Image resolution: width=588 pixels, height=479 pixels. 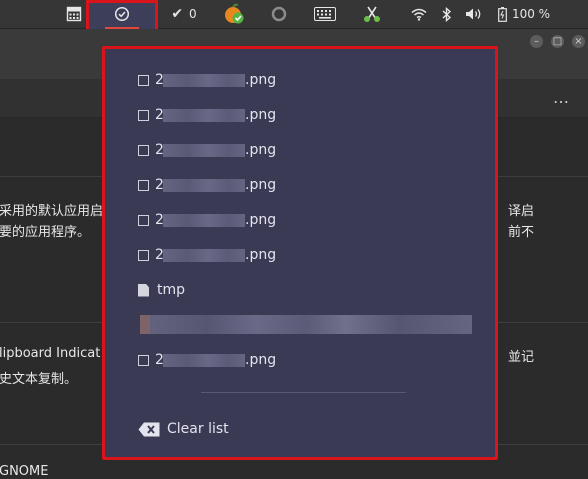 What do you see at coordinates (171, 290) in the screenshot?
I see `item-label: tmp` at bounding box center [171, 290].